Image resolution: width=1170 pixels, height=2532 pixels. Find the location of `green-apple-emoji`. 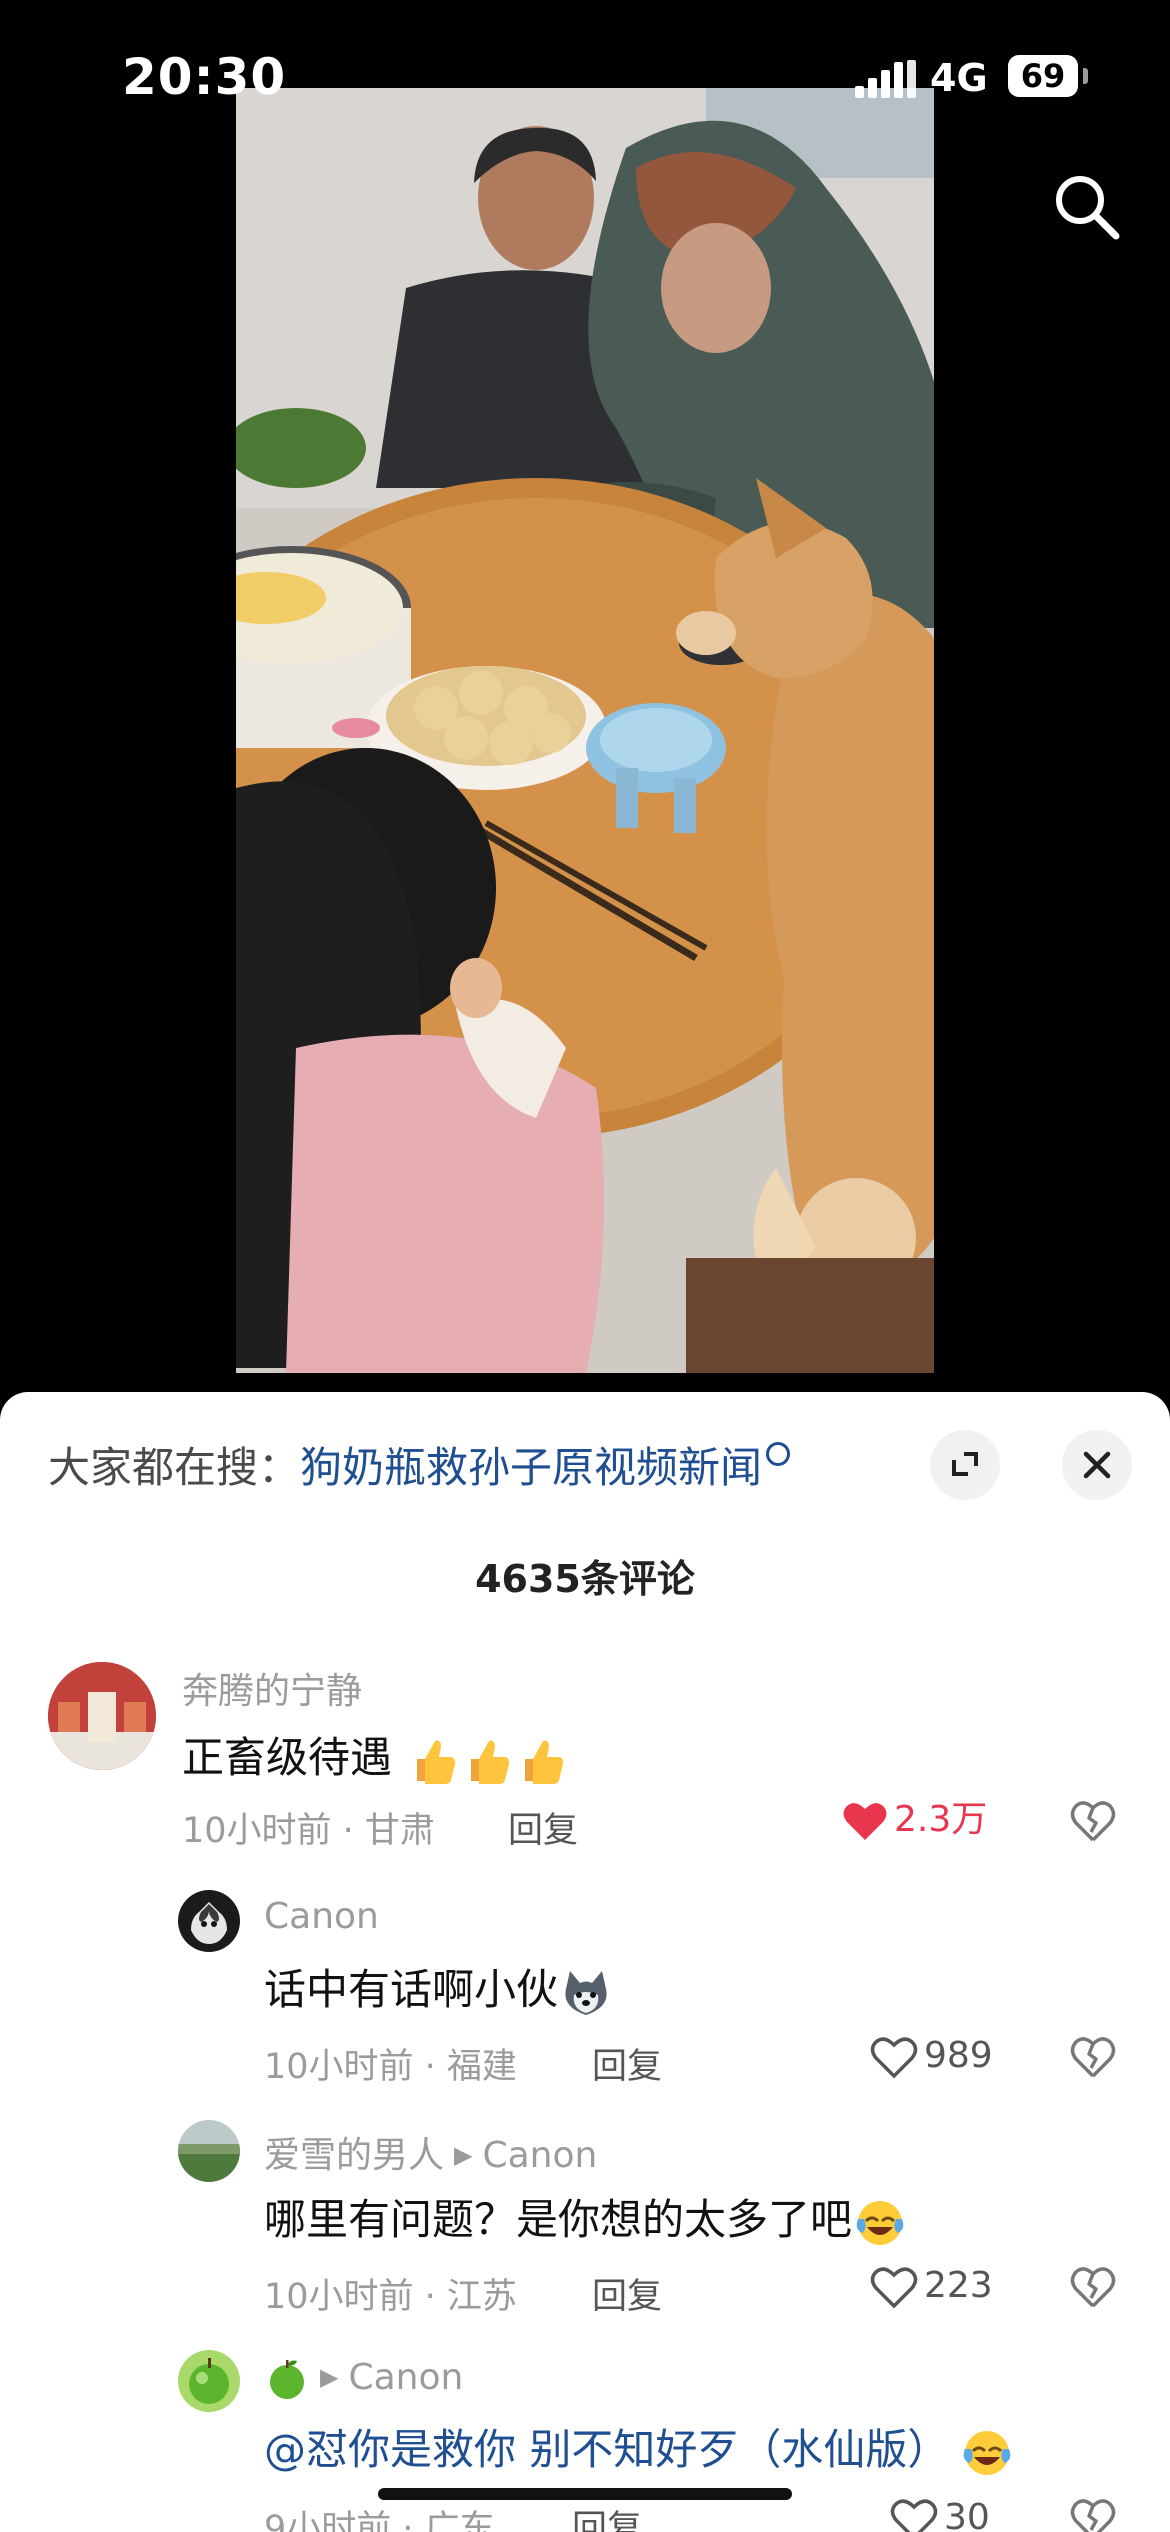

green-apple-emoji is located at coordinates (287, 2379).